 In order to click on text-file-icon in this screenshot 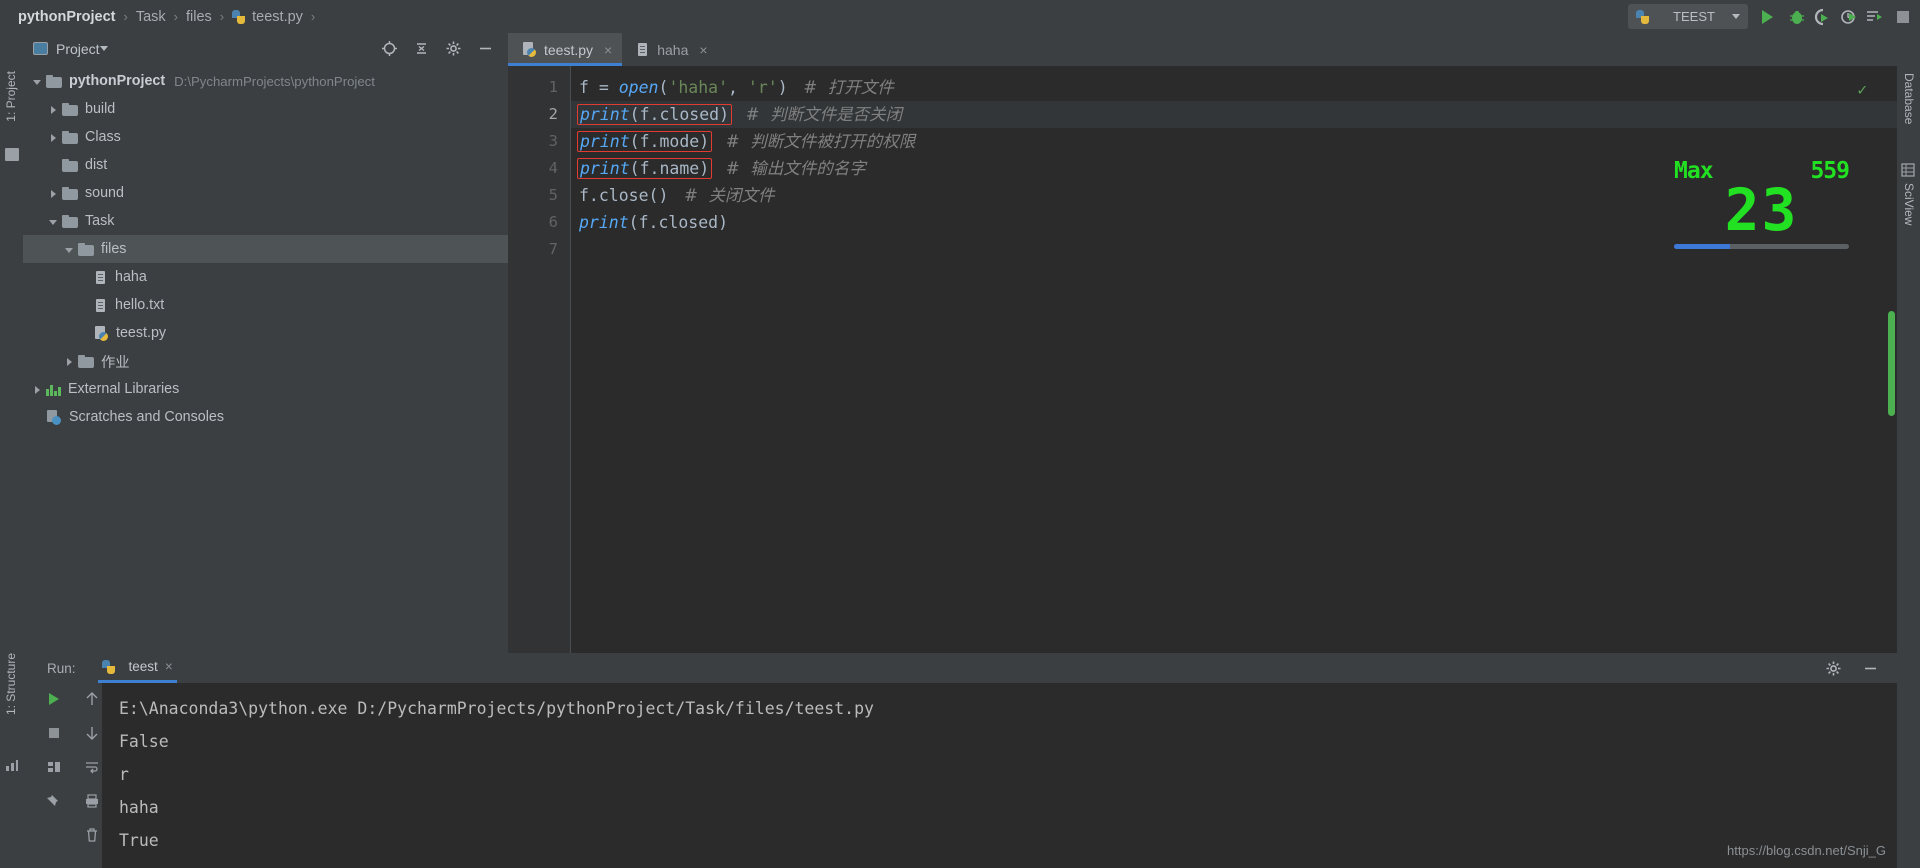, I will do `click(643, 49)`.